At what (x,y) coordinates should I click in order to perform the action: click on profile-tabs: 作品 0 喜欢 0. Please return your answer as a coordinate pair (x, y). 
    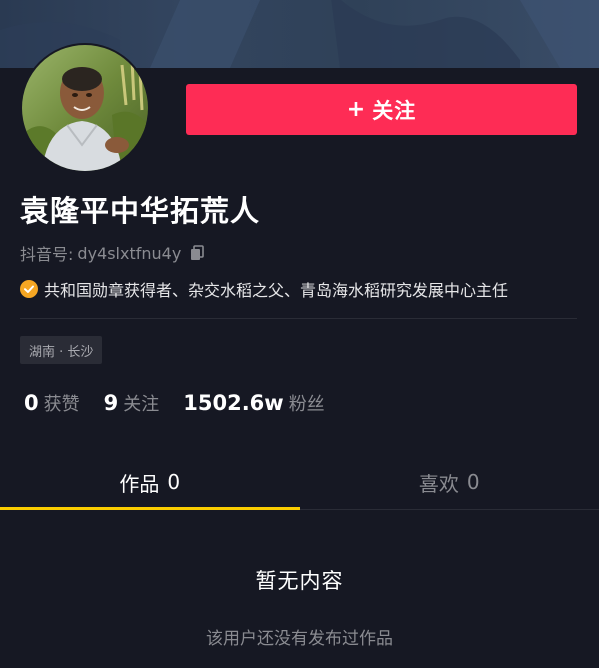
    Looking at the image, I should click on (299, 482).